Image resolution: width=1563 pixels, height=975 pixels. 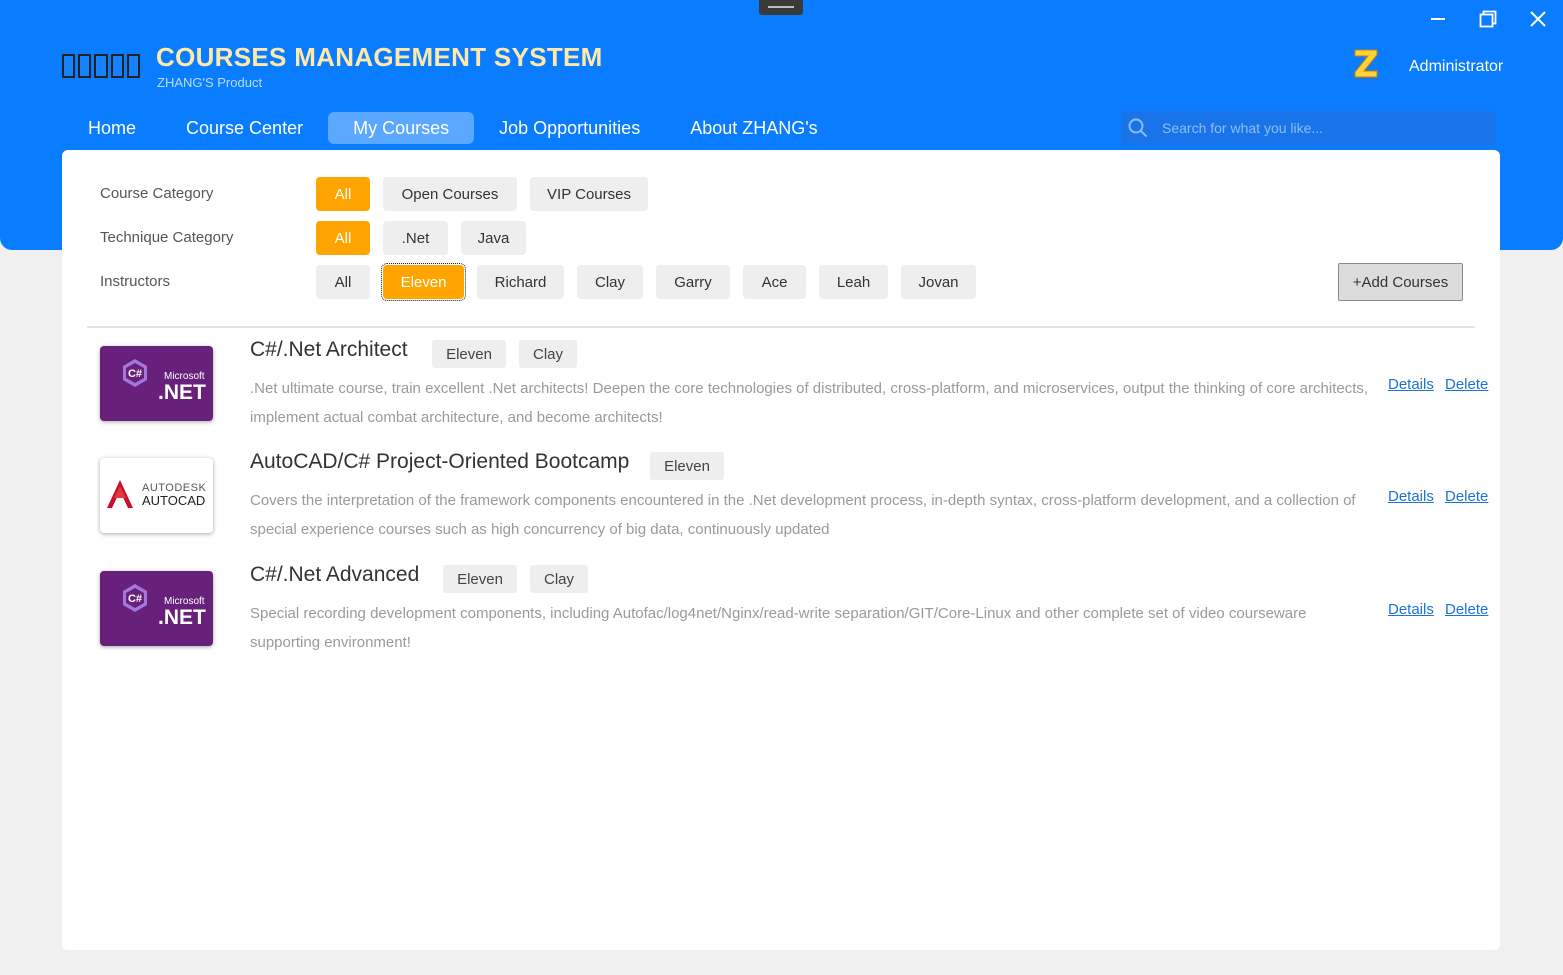 I want to click on instructor-jovan: Jovan, so click(x=938, y=282).